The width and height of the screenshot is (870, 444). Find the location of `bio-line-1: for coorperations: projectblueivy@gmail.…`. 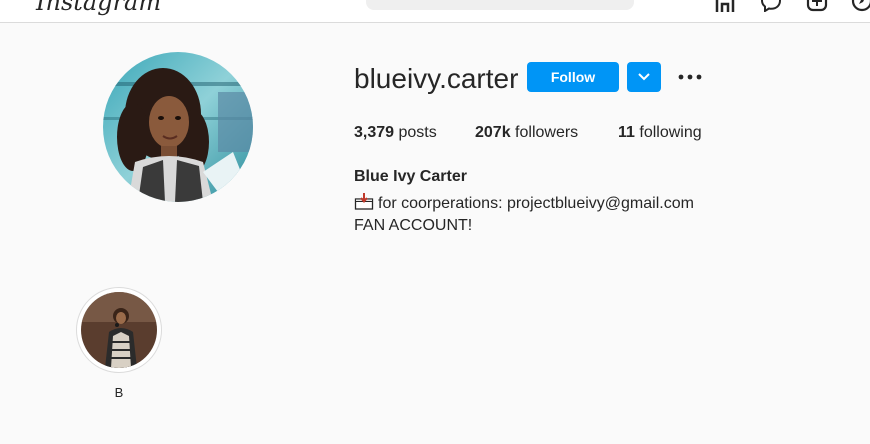

bio-line-1: for coorperations: projectblueivy@gmail.… is located at coordinates (524, 202).